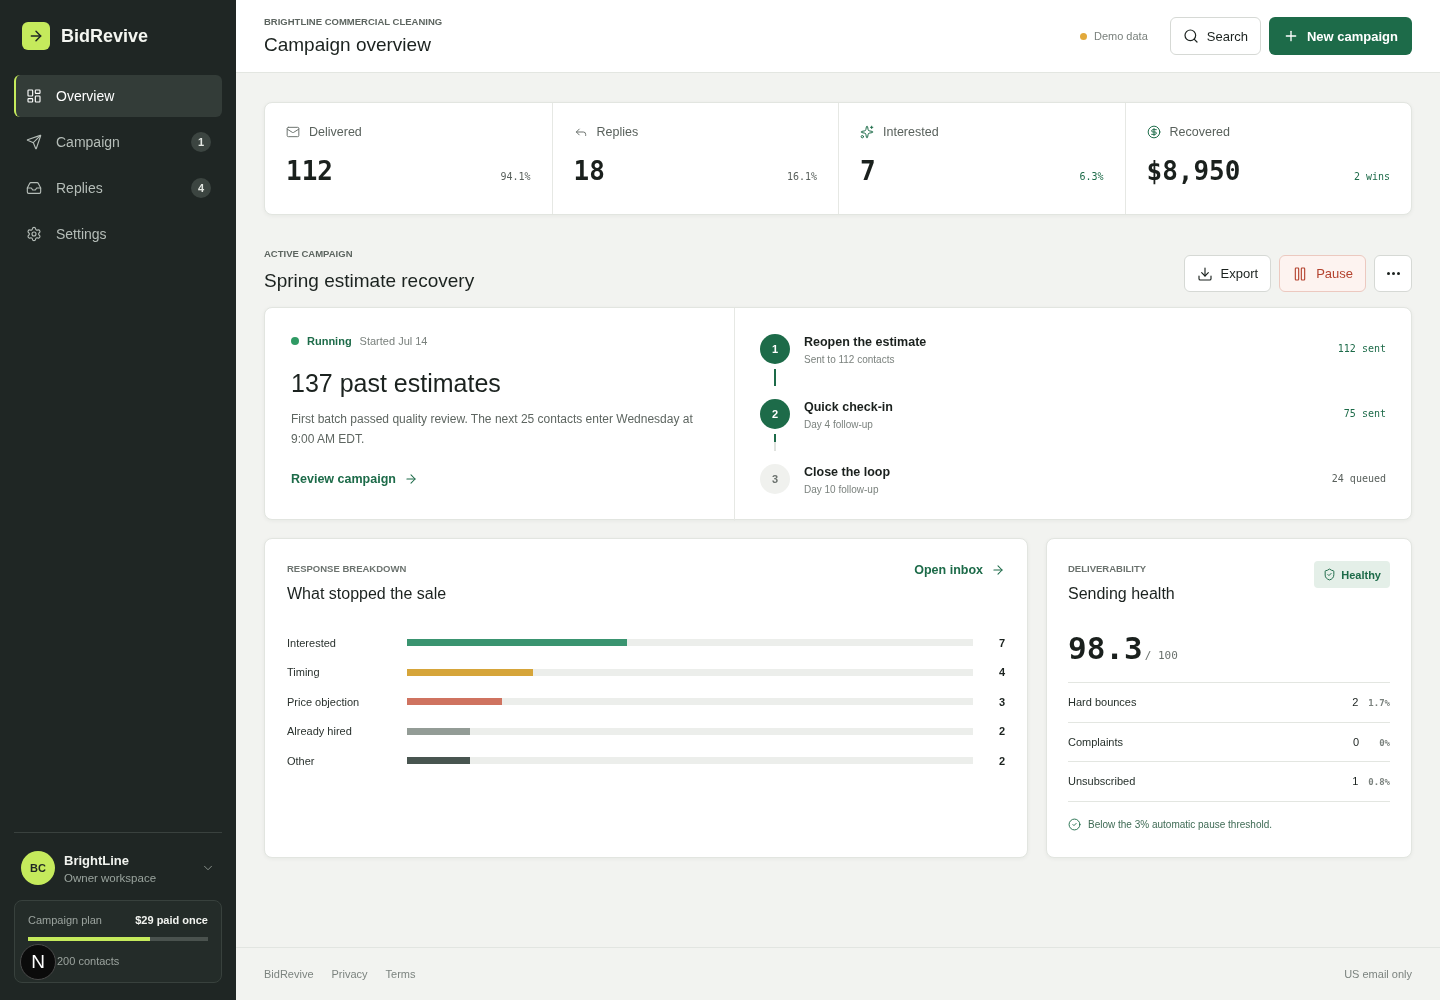 Image resolution: width=1440 pixels, height=1000 pixels. What do you see at coordinates (1371, 176) in the screenshot?
I see `stat-meta: 2 wins` at bounding box center [1371, 176].